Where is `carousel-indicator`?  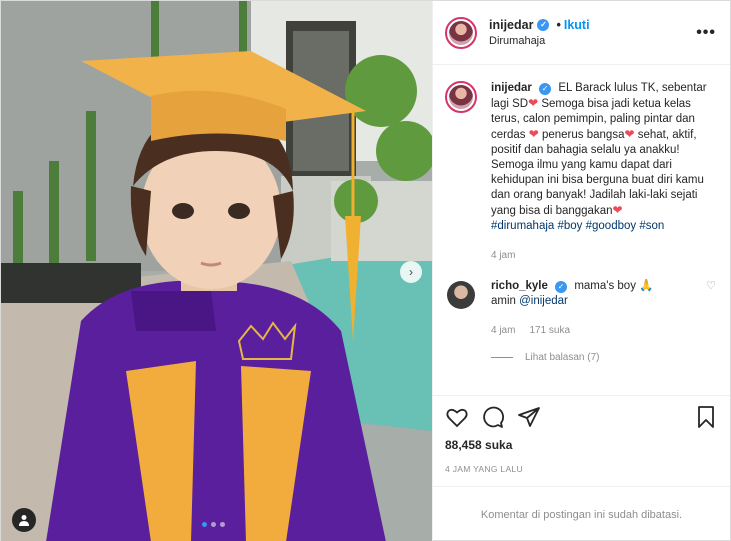
carousel-indicator is located at coordinates (213, 524).